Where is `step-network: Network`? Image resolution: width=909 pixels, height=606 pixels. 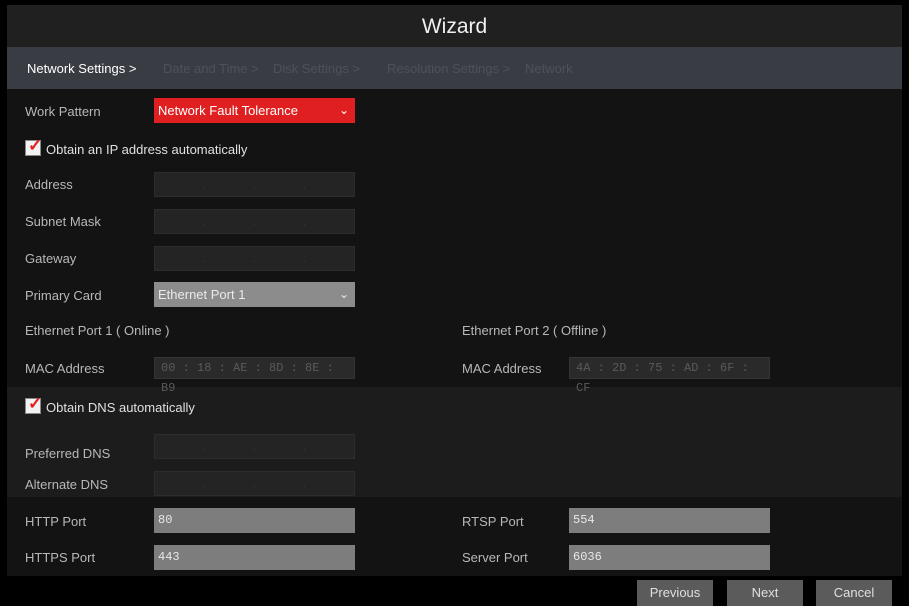 step-network: Network is located at coordinates (549, 68).